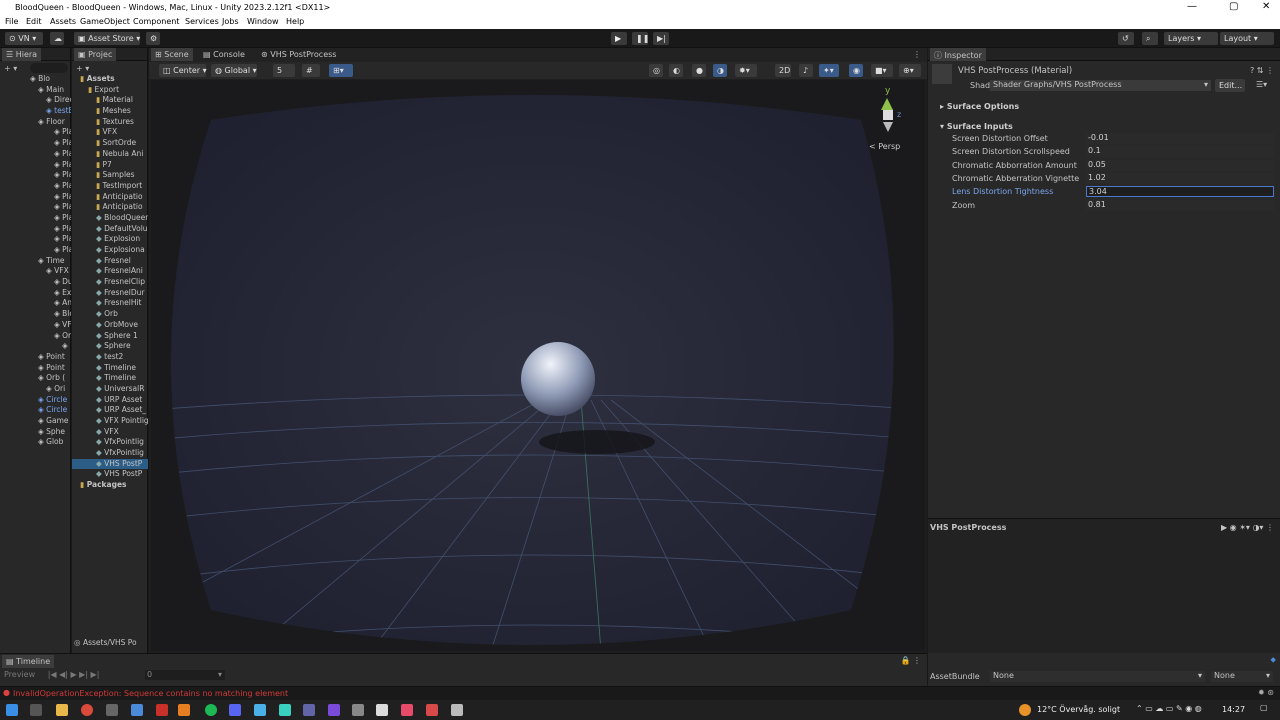 Image resolution: width=1280 pixels, height=720 pixels. What do you see at coordinates (1247, 527) in the screenshot?
I see `preview-controls-icons: ▶ ◉ ✶▾ ◑▾ ⋮` at bounding box center [1247, 527].